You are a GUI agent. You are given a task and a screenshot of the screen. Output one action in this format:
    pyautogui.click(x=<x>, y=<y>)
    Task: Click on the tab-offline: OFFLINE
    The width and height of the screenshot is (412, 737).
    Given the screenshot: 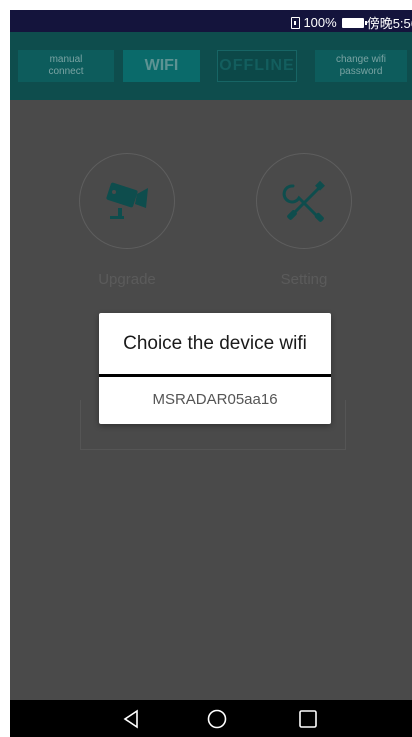 What is the action you would take?
    pyautogui.click(x=257, y=66)
    